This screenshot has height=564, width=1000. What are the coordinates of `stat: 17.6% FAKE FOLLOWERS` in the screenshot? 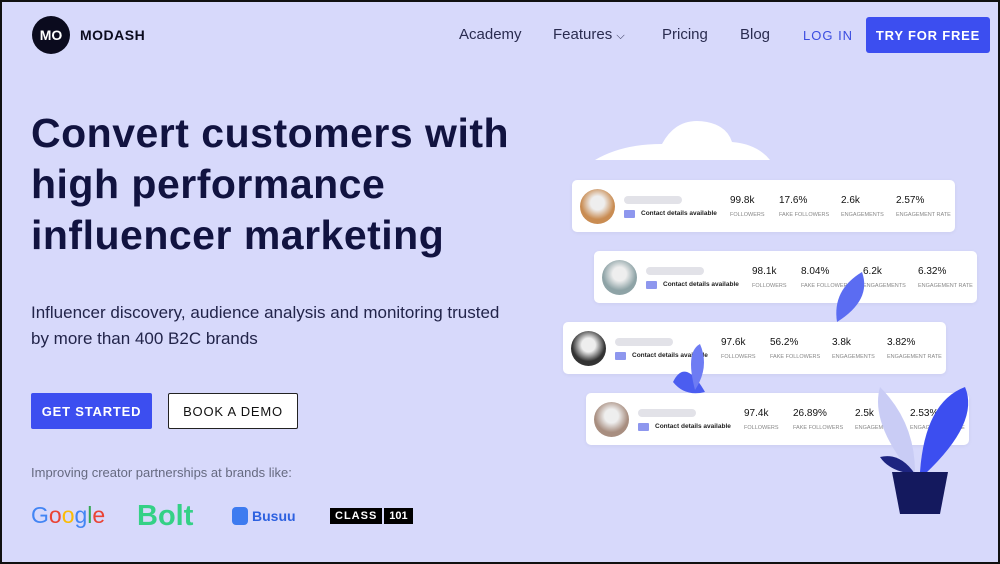 It's located at (804, 206).